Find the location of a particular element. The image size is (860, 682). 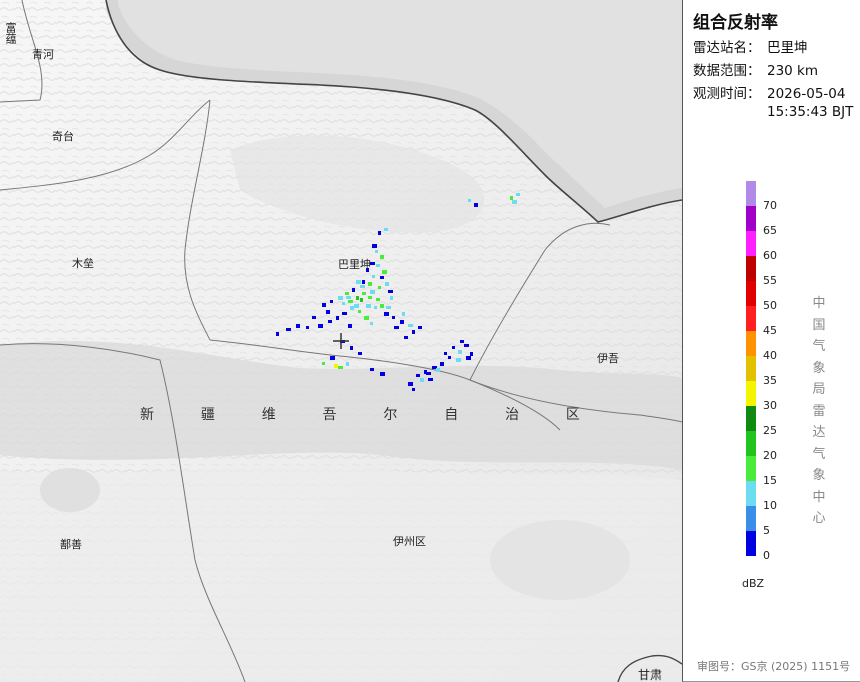

legend-label: 30 is located at coordinates (770, 405).